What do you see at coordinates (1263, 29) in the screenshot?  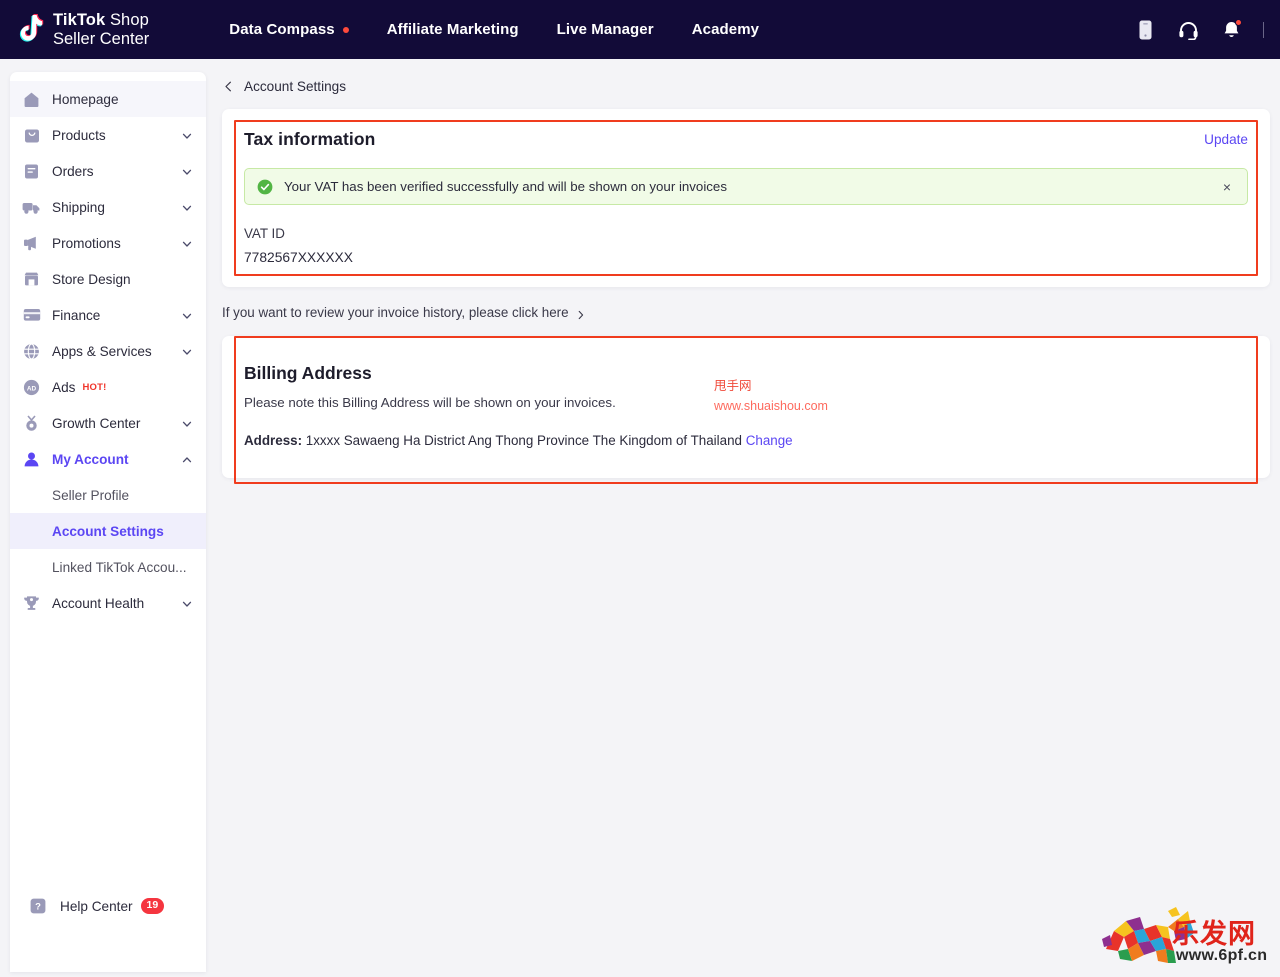 I see `nav-divider` at bounding box center [1263, 29].